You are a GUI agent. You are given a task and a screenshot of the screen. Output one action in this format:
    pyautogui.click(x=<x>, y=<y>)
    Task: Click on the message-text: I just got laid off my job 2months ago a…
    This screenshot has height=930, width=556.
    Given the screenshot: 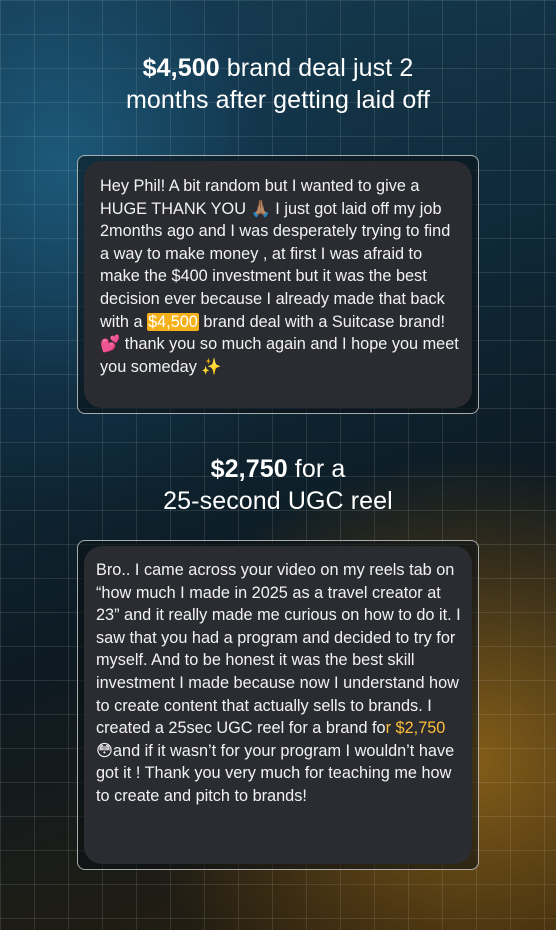 What is the action you would take?
    pyautogui.click(x=275, y=265)
    